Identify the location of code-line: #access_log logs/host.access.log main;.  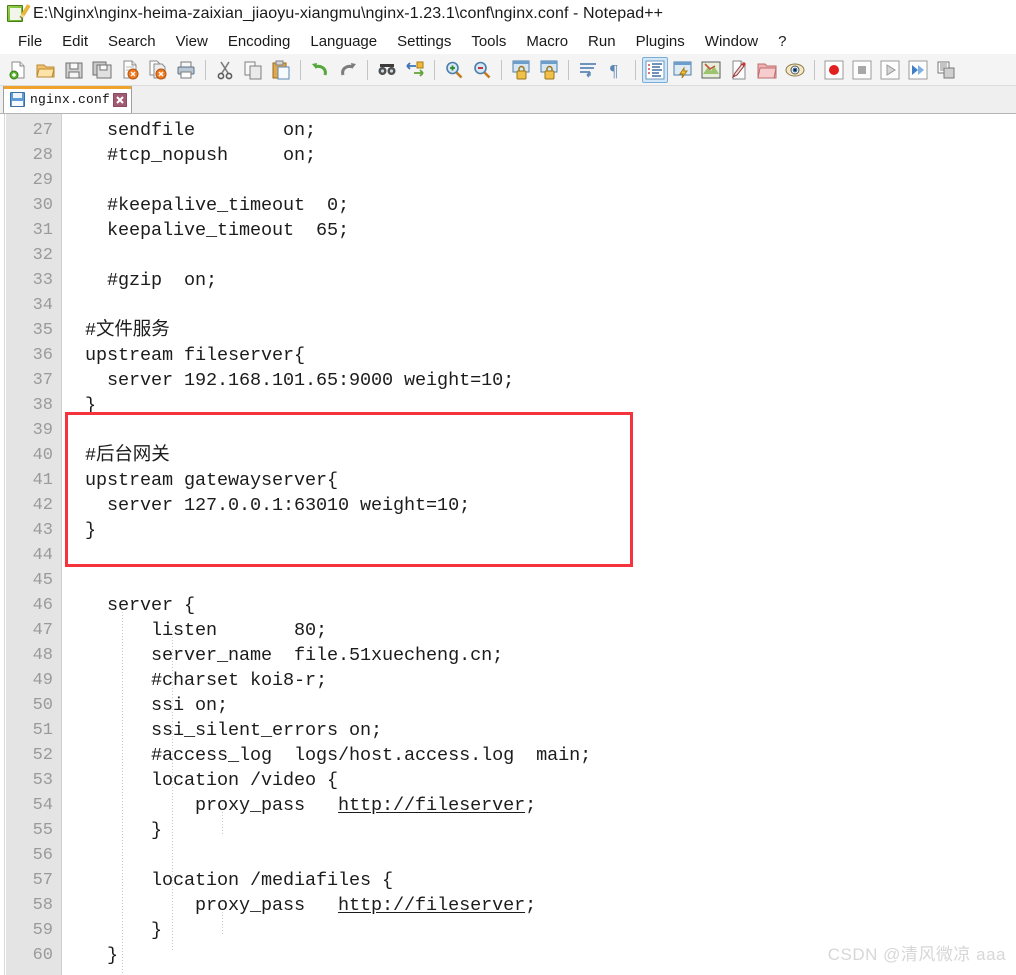
(327, 755).